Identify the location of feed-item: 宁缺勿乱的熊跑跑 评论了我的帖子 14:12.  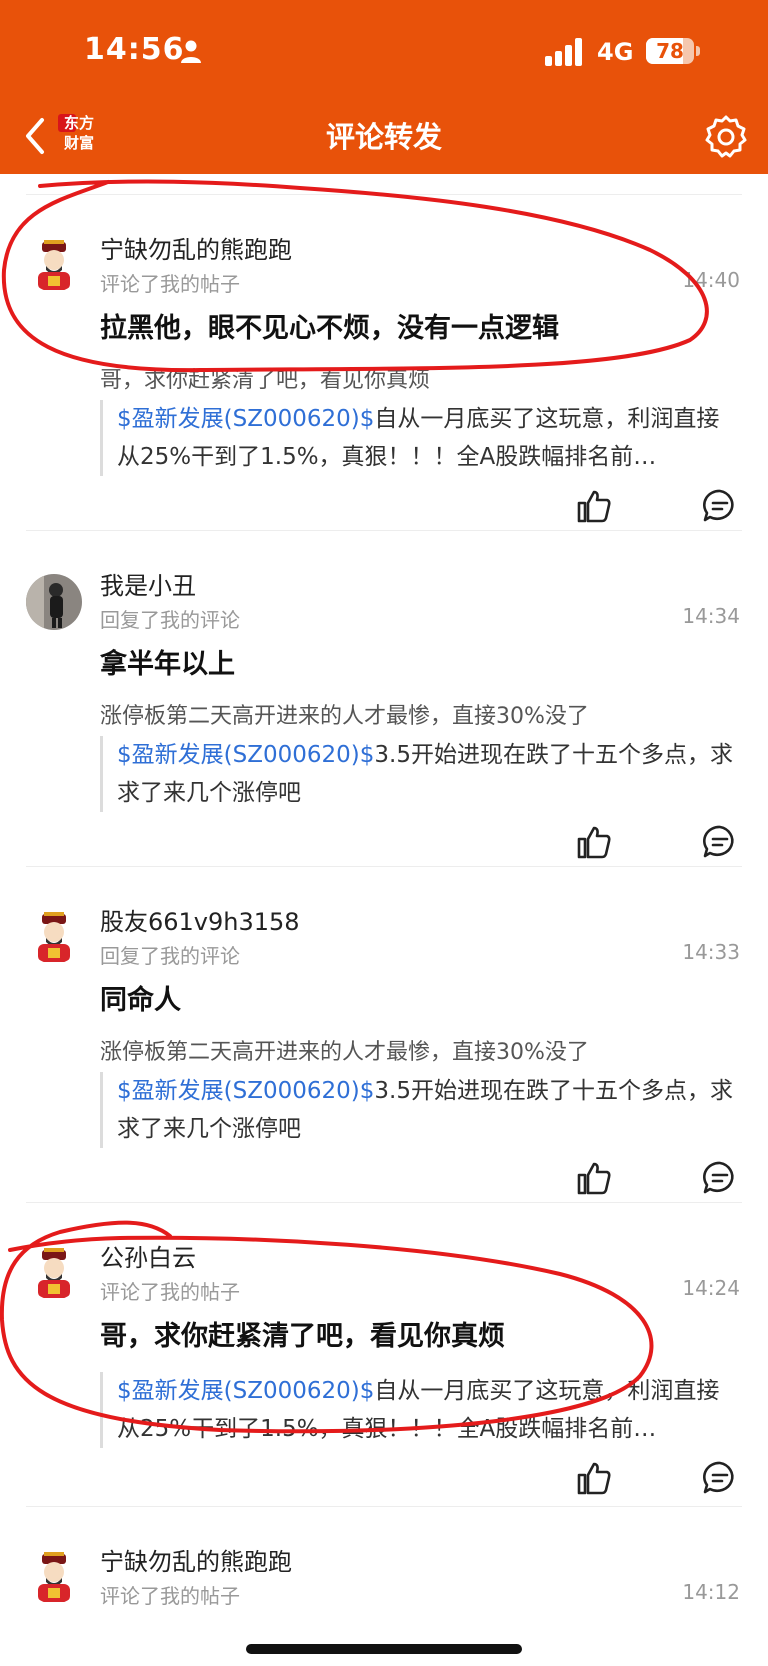
(384, 1586).